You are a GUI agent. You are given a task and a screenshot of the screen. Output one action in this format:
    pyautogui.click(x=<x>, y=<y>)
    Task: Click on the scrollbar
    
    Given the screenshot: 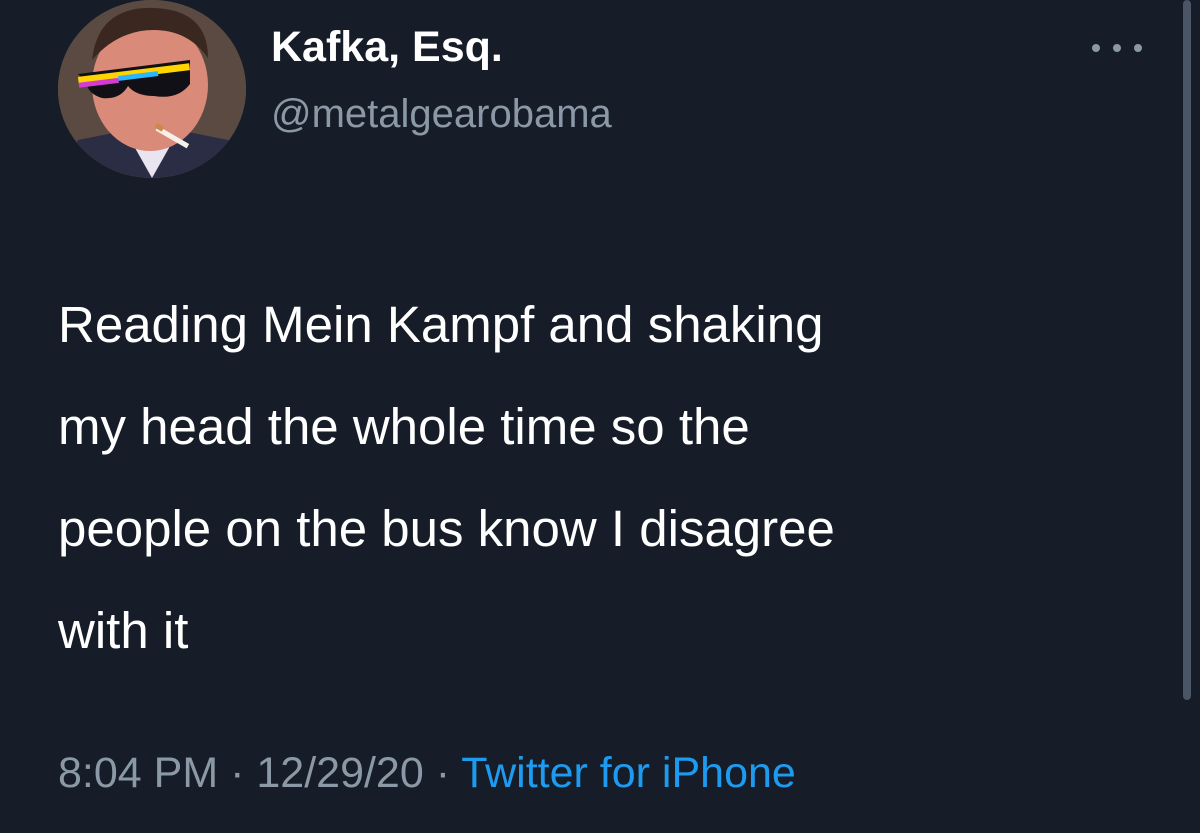 What is the action you would take?
    pyautogui.click(x=1187, y=350)
    